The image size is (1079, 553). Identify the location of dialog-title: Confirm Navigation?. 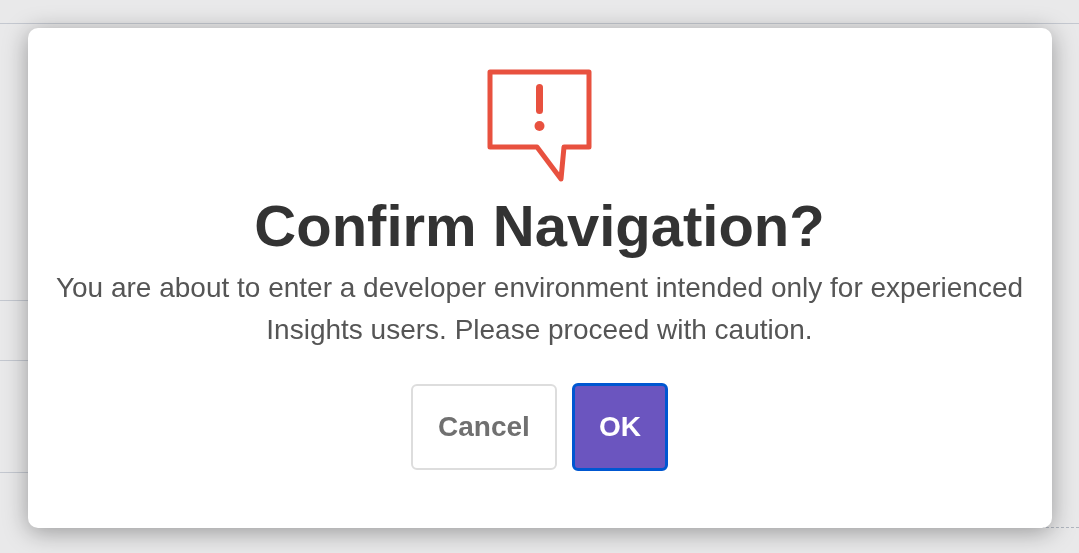
(539, 226).